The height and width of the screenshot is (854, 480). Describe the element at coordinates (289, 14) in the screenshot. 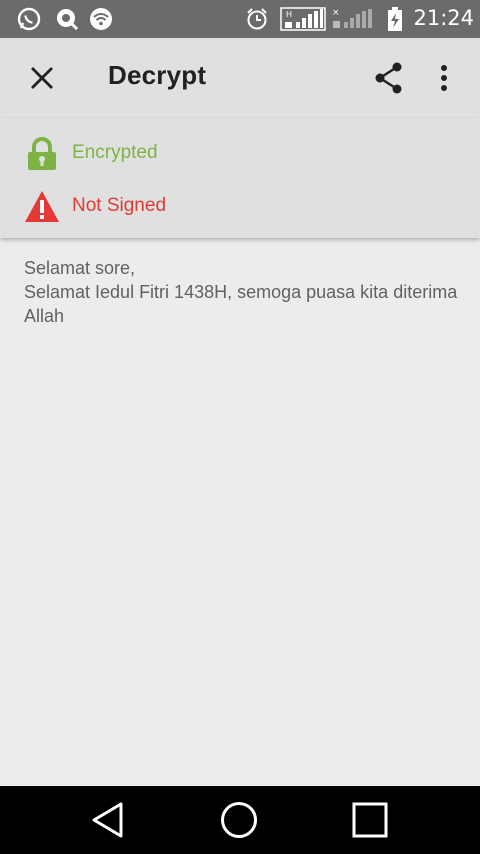

I see `svg-text: H` at that location.